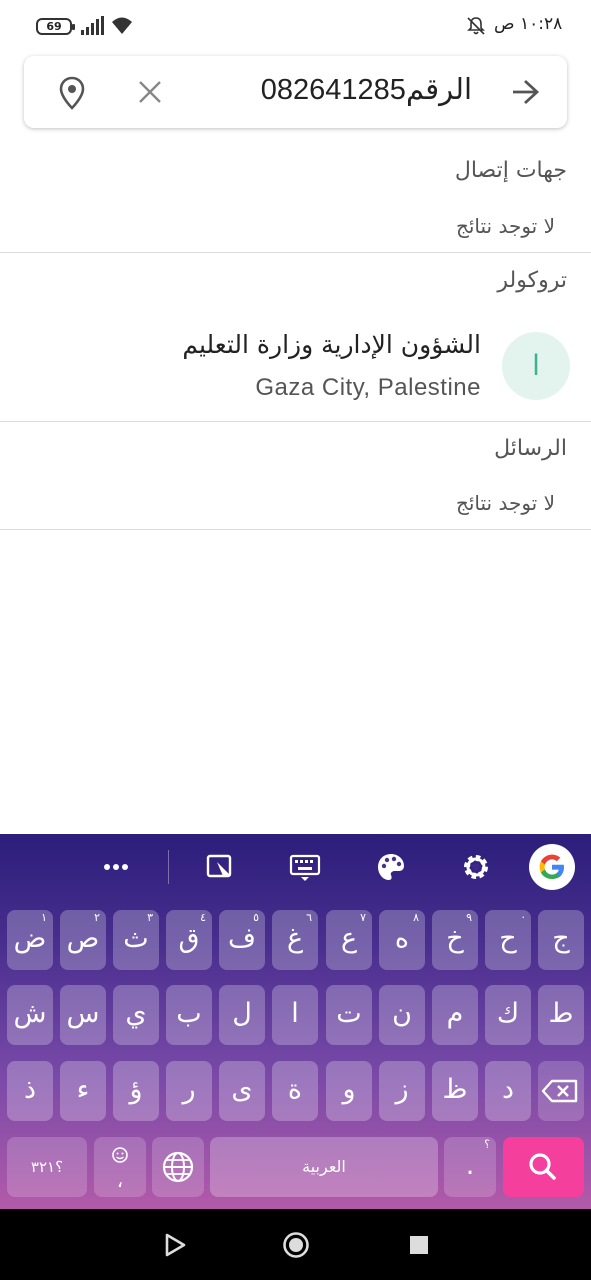  What do you see at coordinates (305, 867) in the screenshot?
I see `keyboard-icon` at bounding box center [305, 867].